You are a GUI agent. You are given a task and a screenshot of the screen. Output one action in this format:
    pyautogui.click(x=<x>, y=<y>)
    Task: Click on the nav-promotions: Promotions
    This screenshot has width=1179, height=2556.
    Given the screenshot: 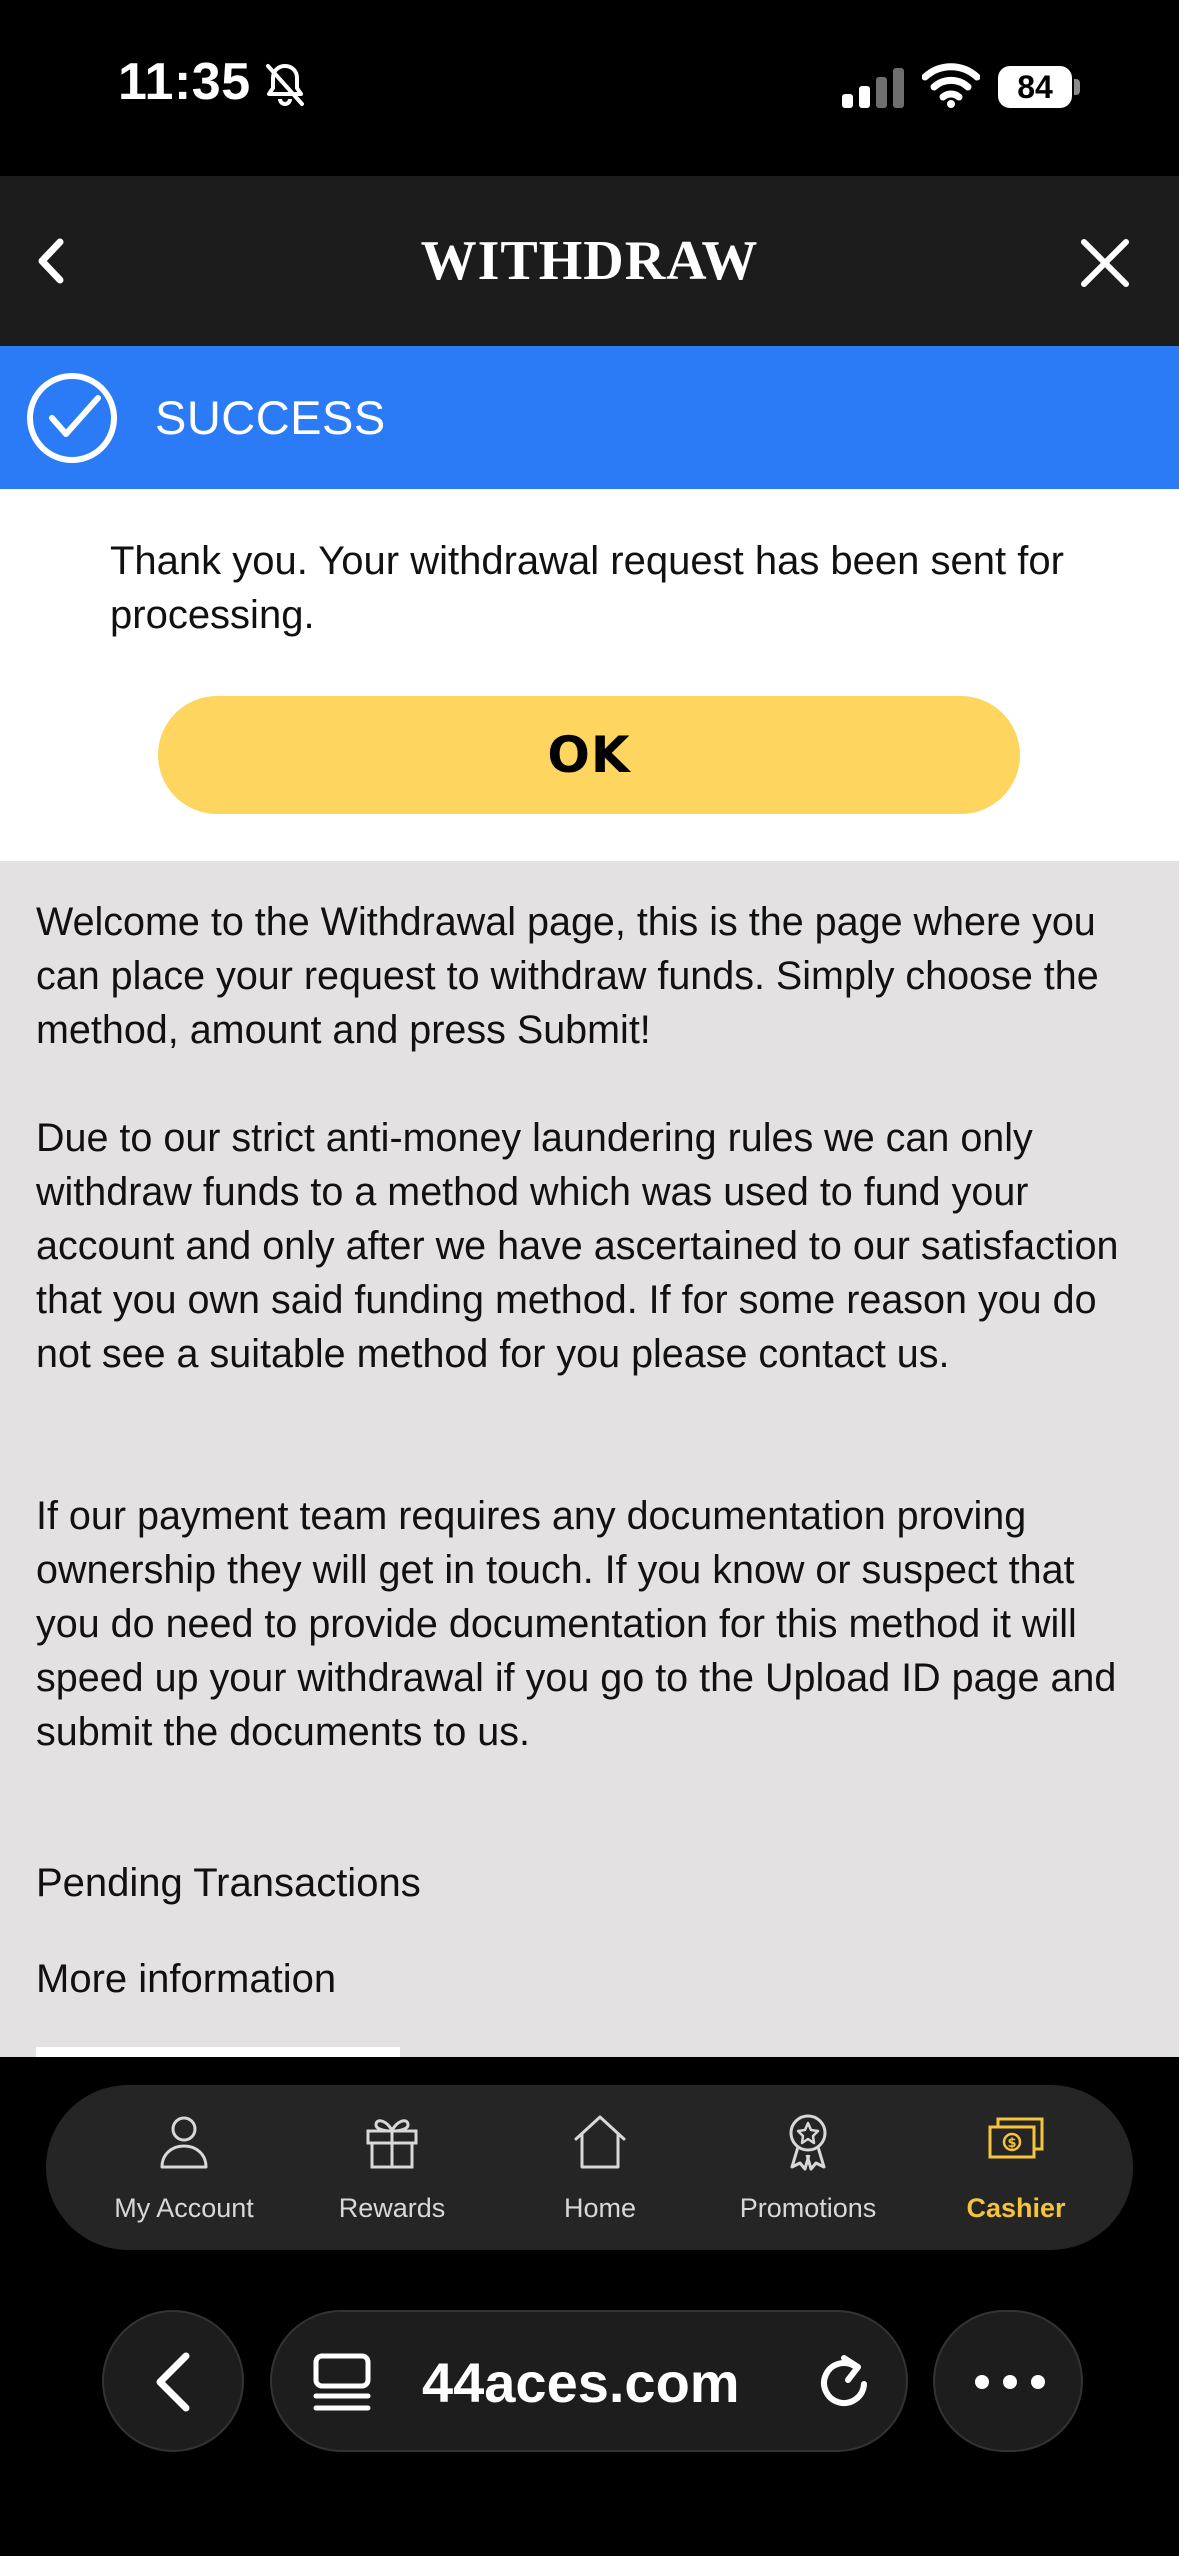 What is the action you would take?
    pyautogui.click(x=808, y=2167)
    